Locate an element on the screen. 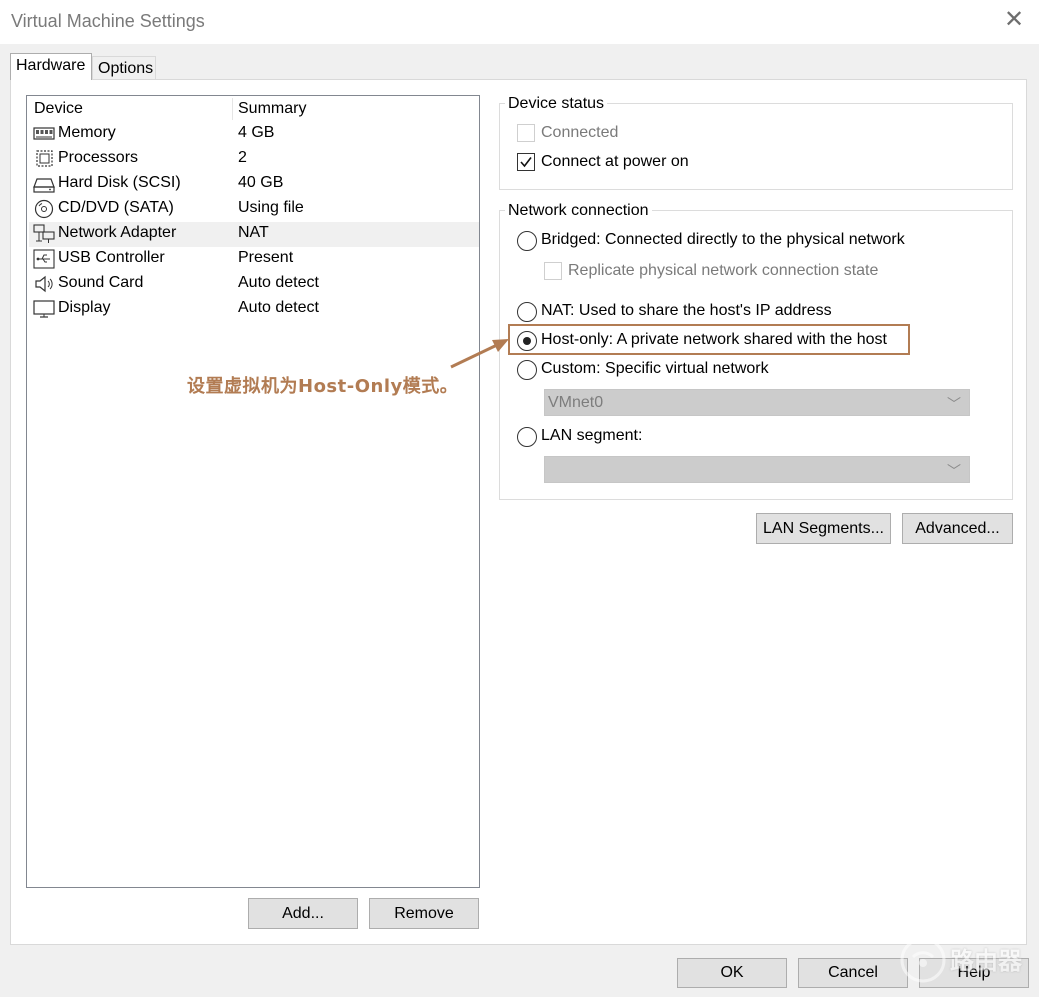 This screenshot has height=997, width=1039. speaker-icon is located at coordinates (44, 284).